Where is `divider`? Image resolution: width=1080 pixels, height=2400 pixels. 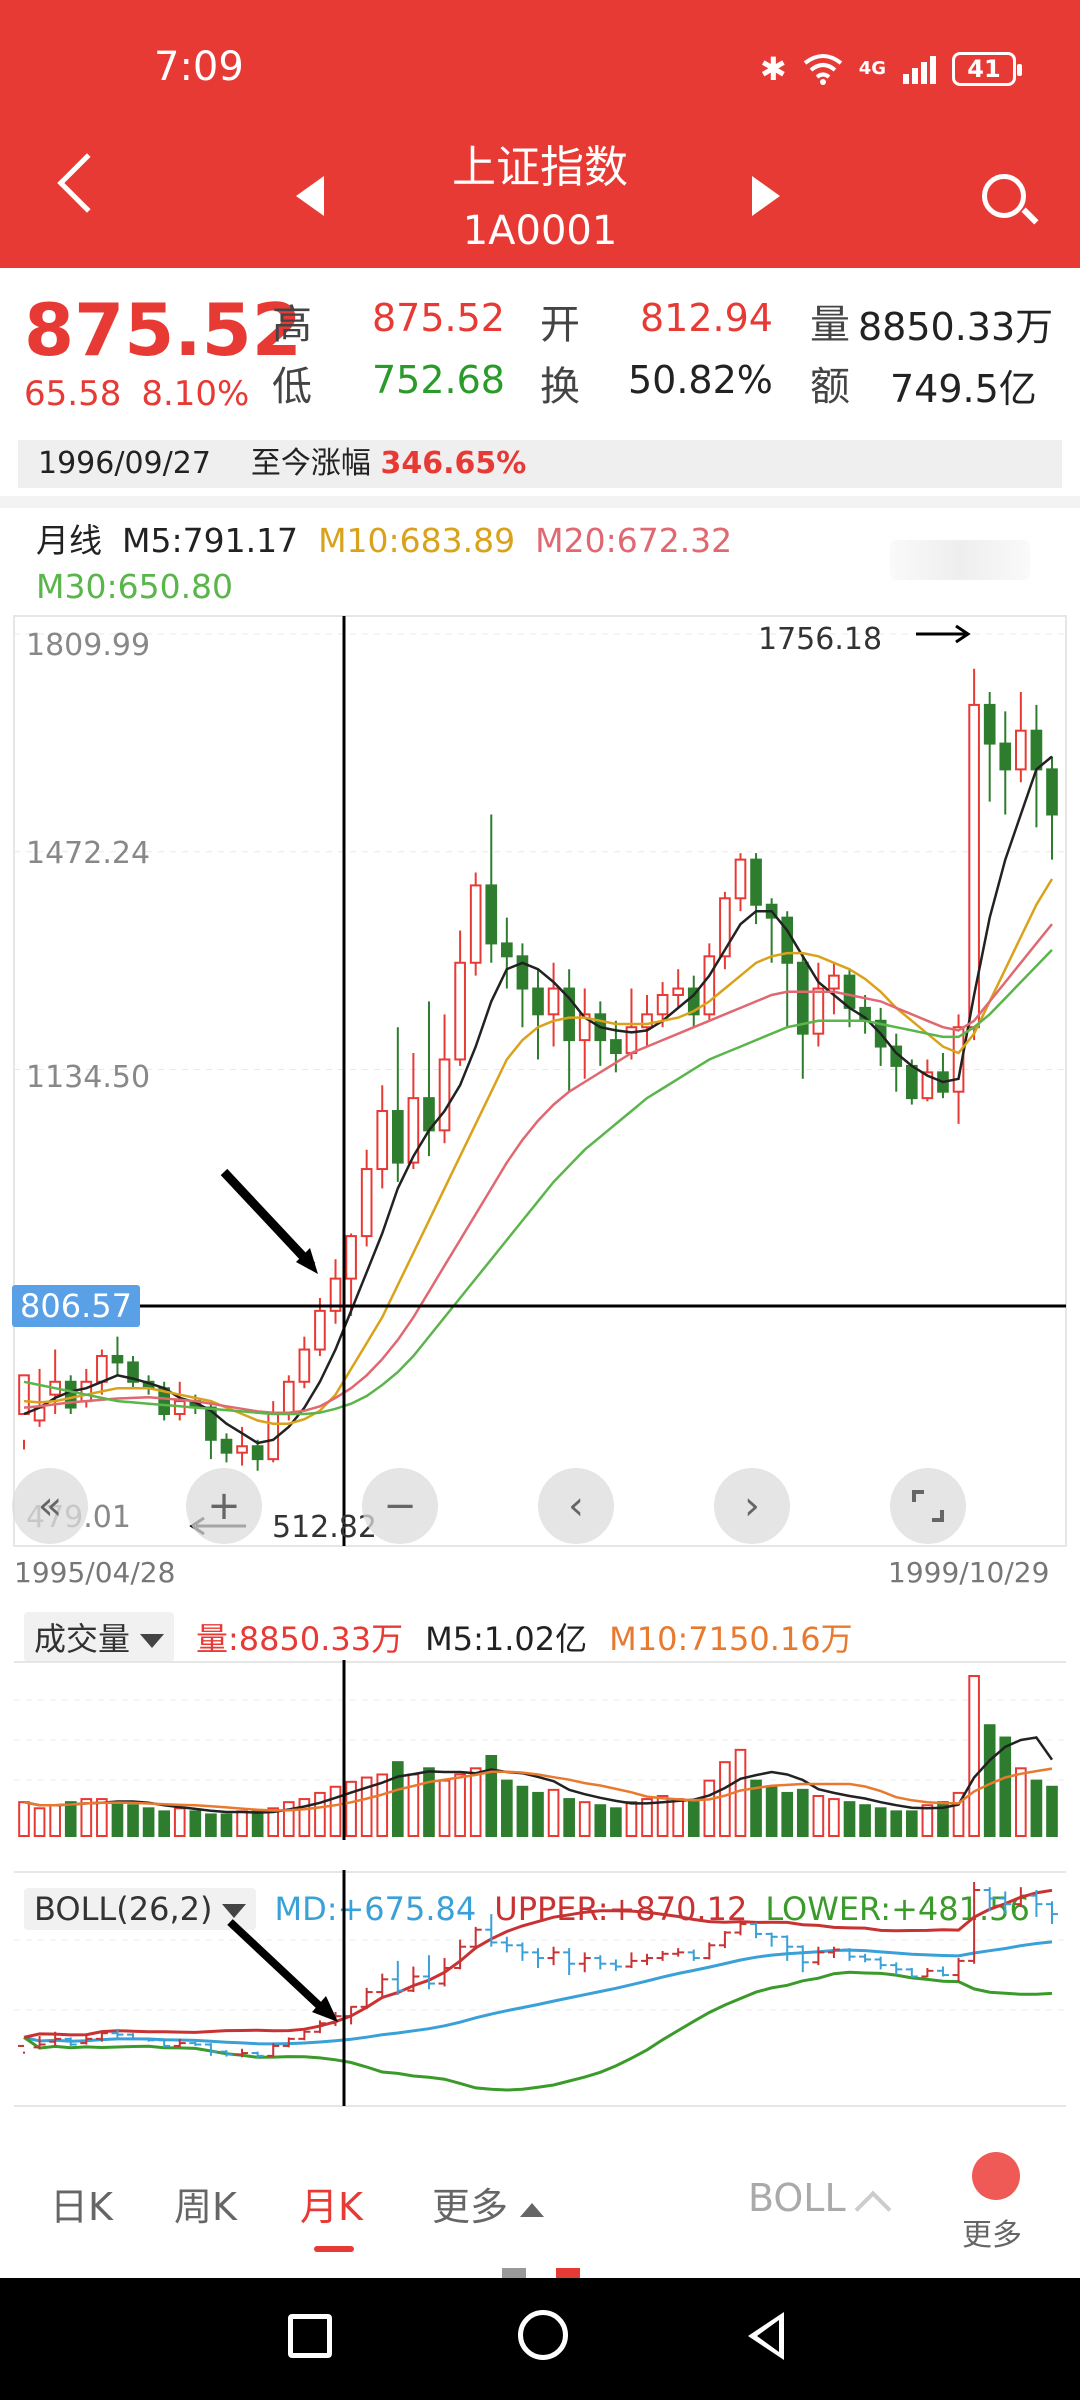
divider is located at coordinates (540, 502).